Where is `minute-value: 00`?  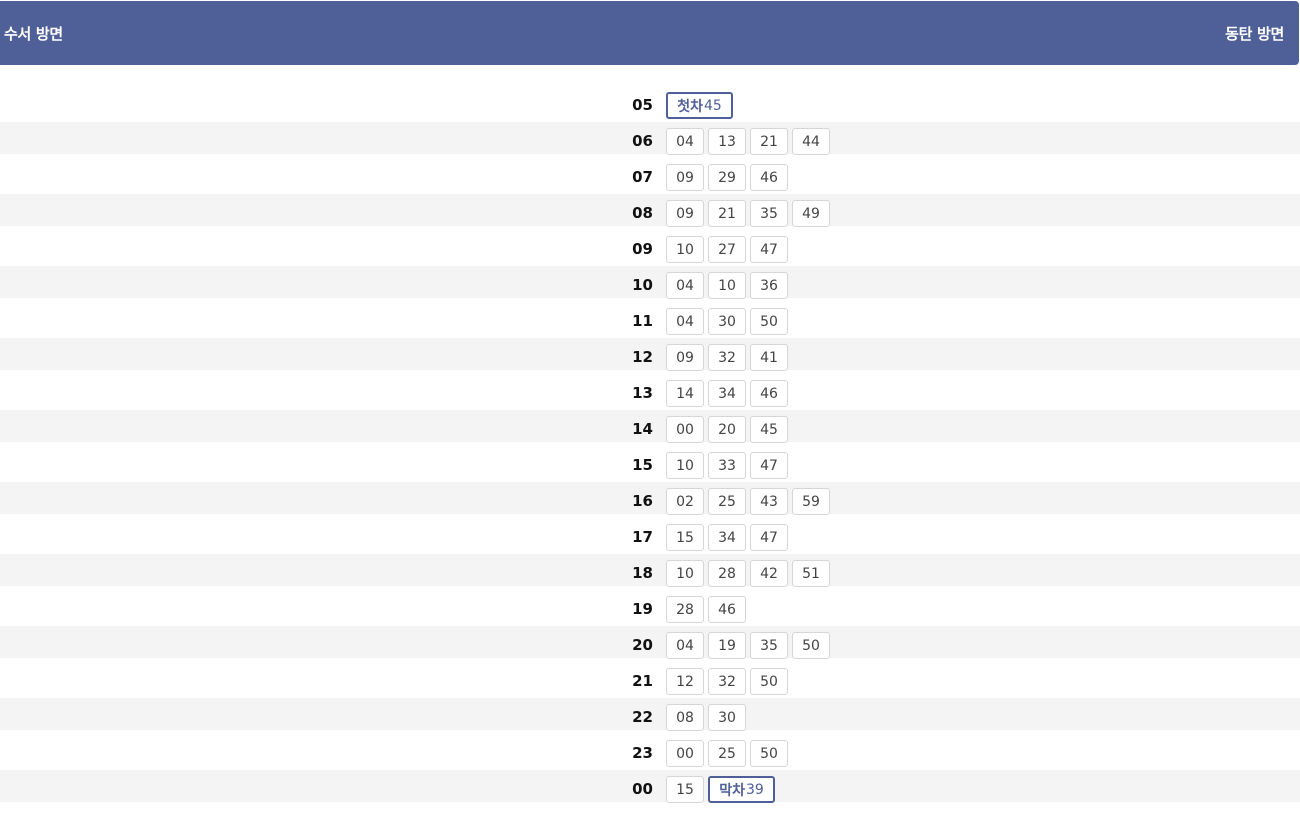
minute-value: 00 is located at coordinates (685, 429).